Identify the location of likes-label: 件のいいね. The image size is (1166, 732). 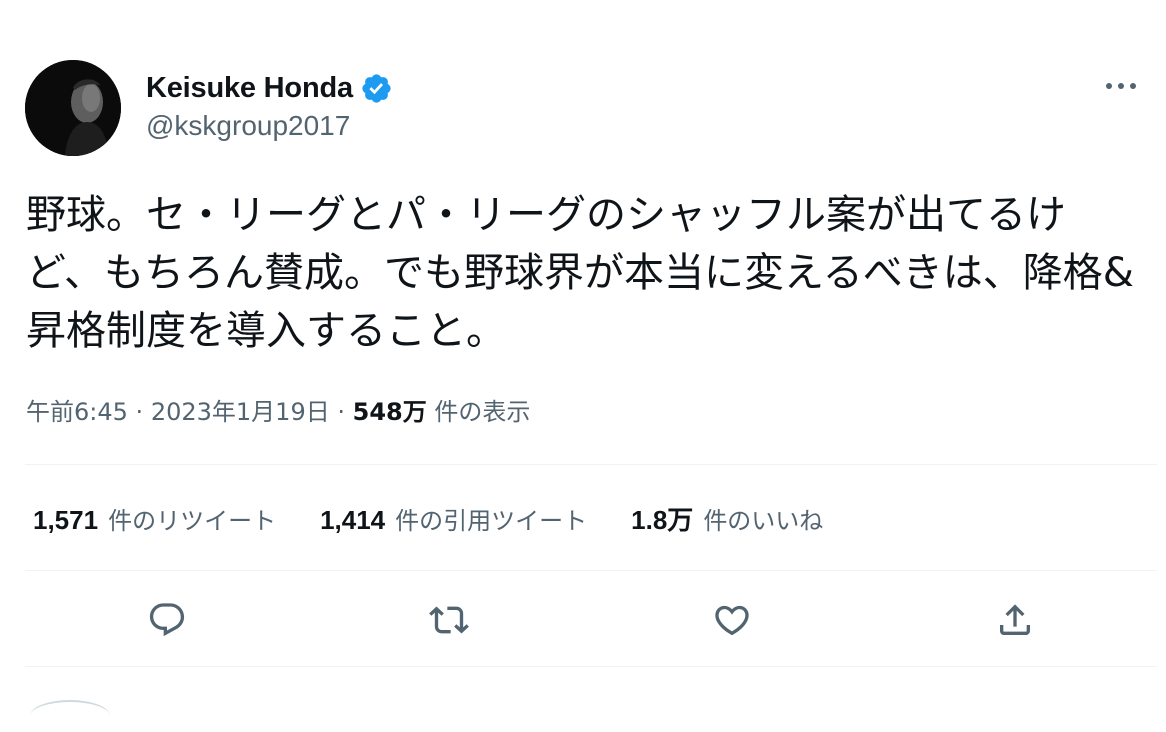
(763, 521).